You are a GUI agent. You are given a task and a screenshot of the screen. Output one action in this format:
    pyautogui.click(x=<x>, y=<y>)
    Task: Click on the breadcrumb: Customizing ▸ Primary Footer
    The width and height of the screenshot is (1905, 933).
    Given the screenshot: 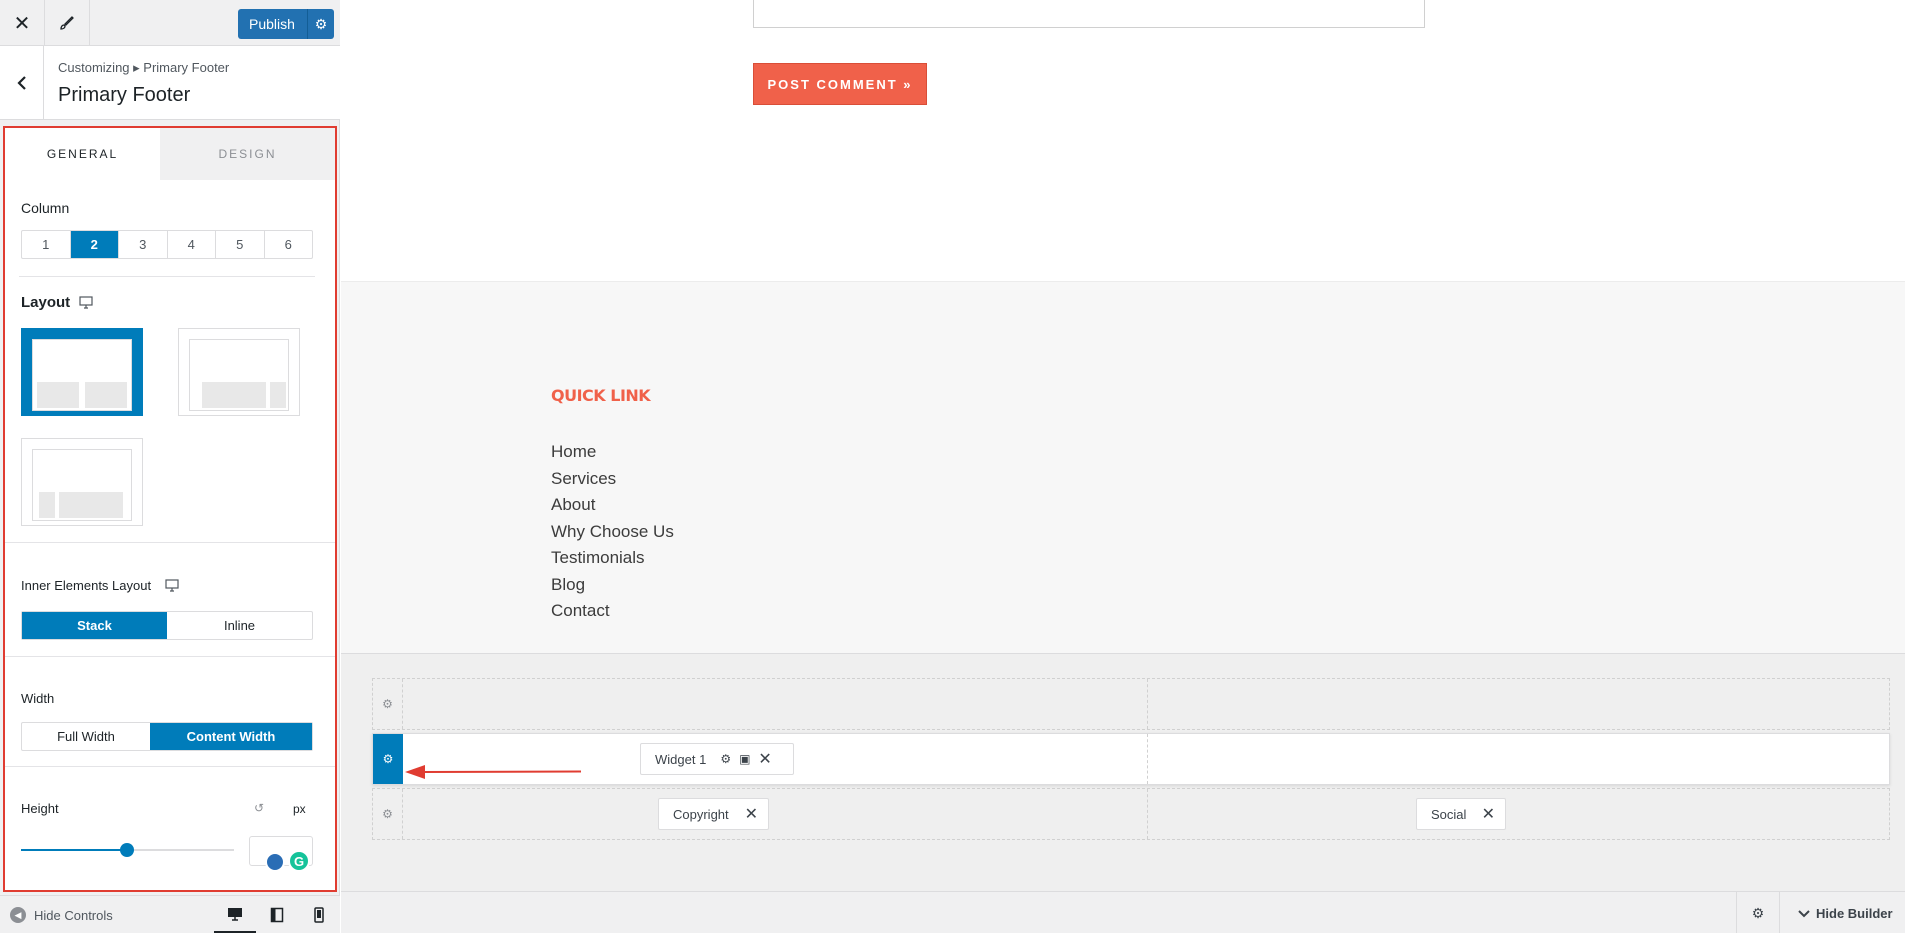 What is the action you would take?
    pyautogui.click(x=144, y=67)
    